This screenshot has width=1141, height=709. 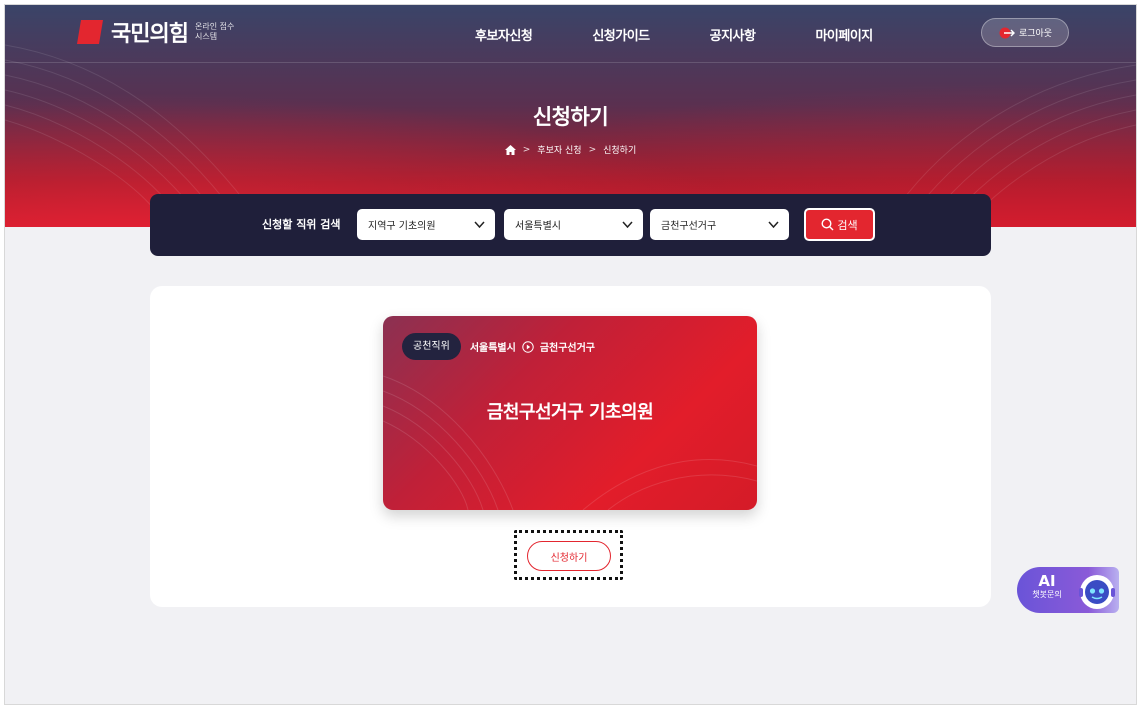 I want to click on site-logo: 국민의힘 온라인 접수 시스템, so click(x=155, y=32).